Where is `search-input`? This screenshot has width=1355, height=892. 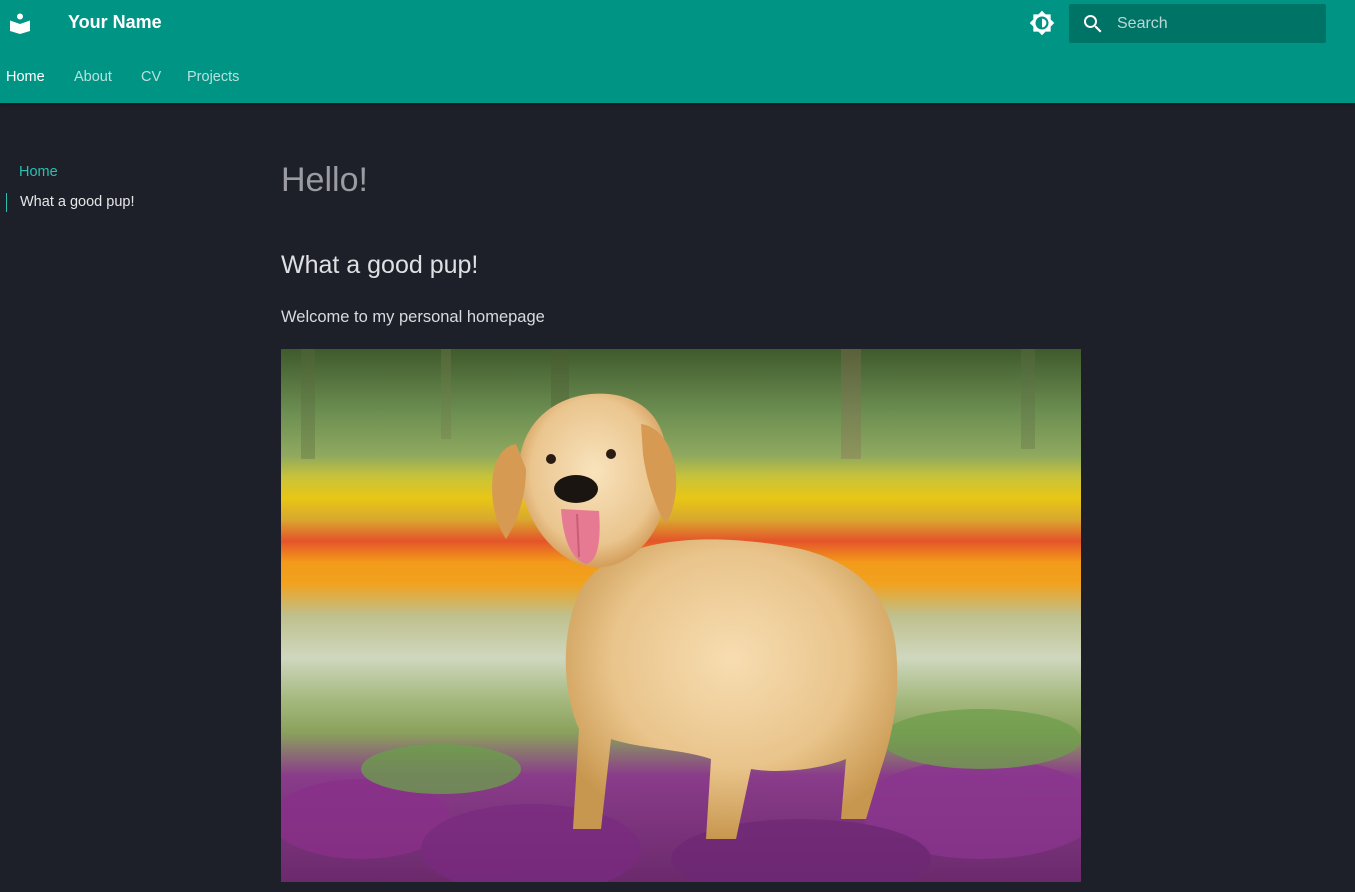 search-input is located at coordinates (1217, 23).